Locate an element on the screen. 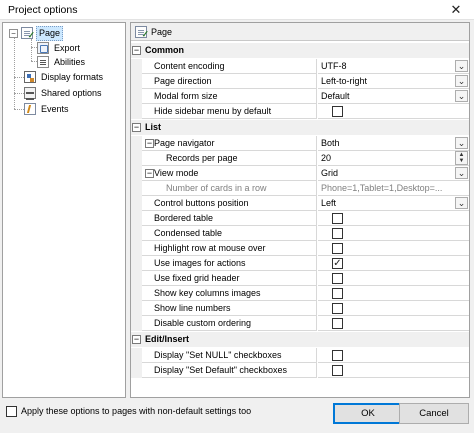 Image resolution: width=474 pixels, height=433 pixels. checkbox: ✓ is located at coordinates (337, 263).